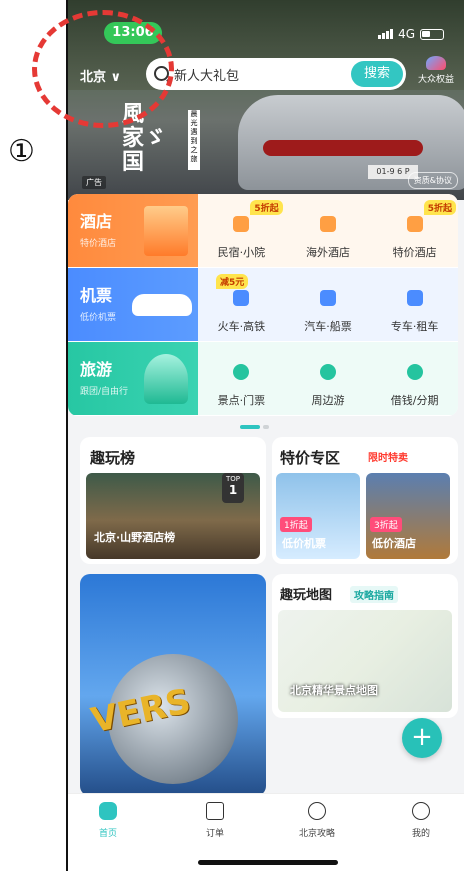 This screenshot has width=464, height=871. What do you see at coordinates (108, 811) in the screenshot?
I see `home-icon` at bounding box center [108, 811].